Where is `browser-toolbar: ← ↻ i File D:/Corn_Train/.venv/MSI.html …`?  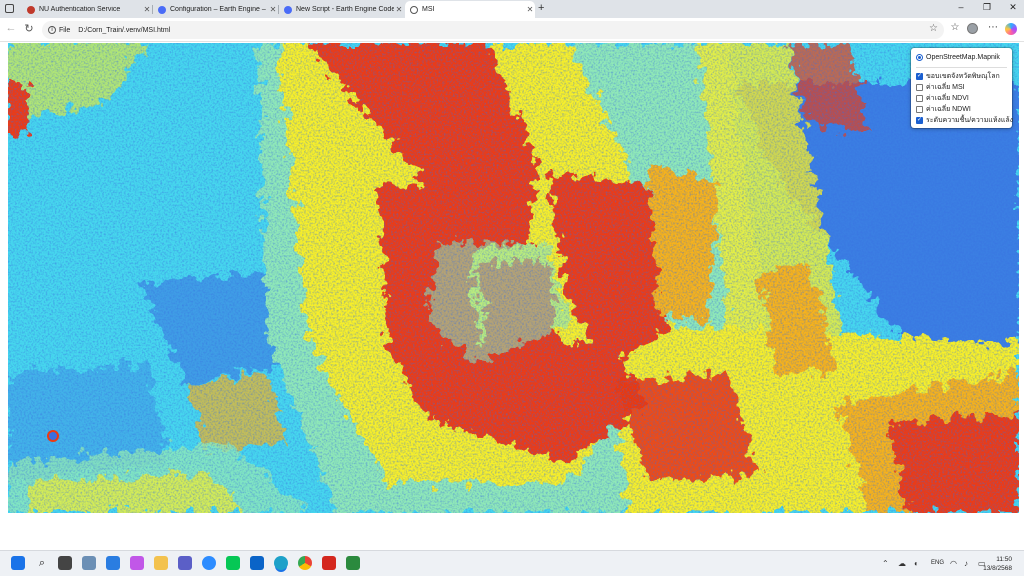
browser-toolbar: ← ↻ i File D:/Corn_Train/.venv/MSI.html … is located at coordinates (512, 30).